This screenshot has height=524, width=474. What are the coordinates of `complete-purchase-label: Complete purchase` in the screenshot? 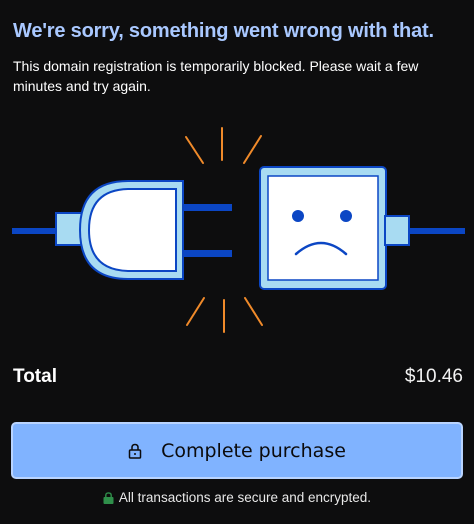 It's located at (253, 450).